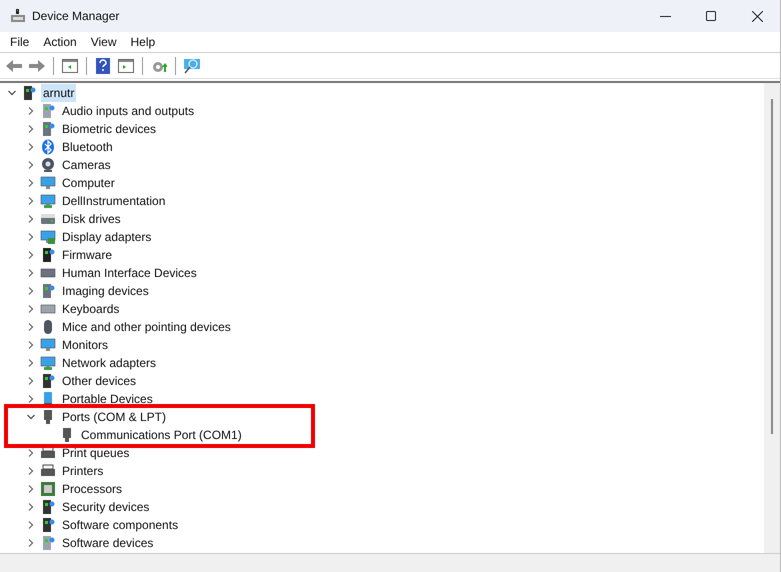  I want to click on tree-item: Bluetooth, so click(87, 147).